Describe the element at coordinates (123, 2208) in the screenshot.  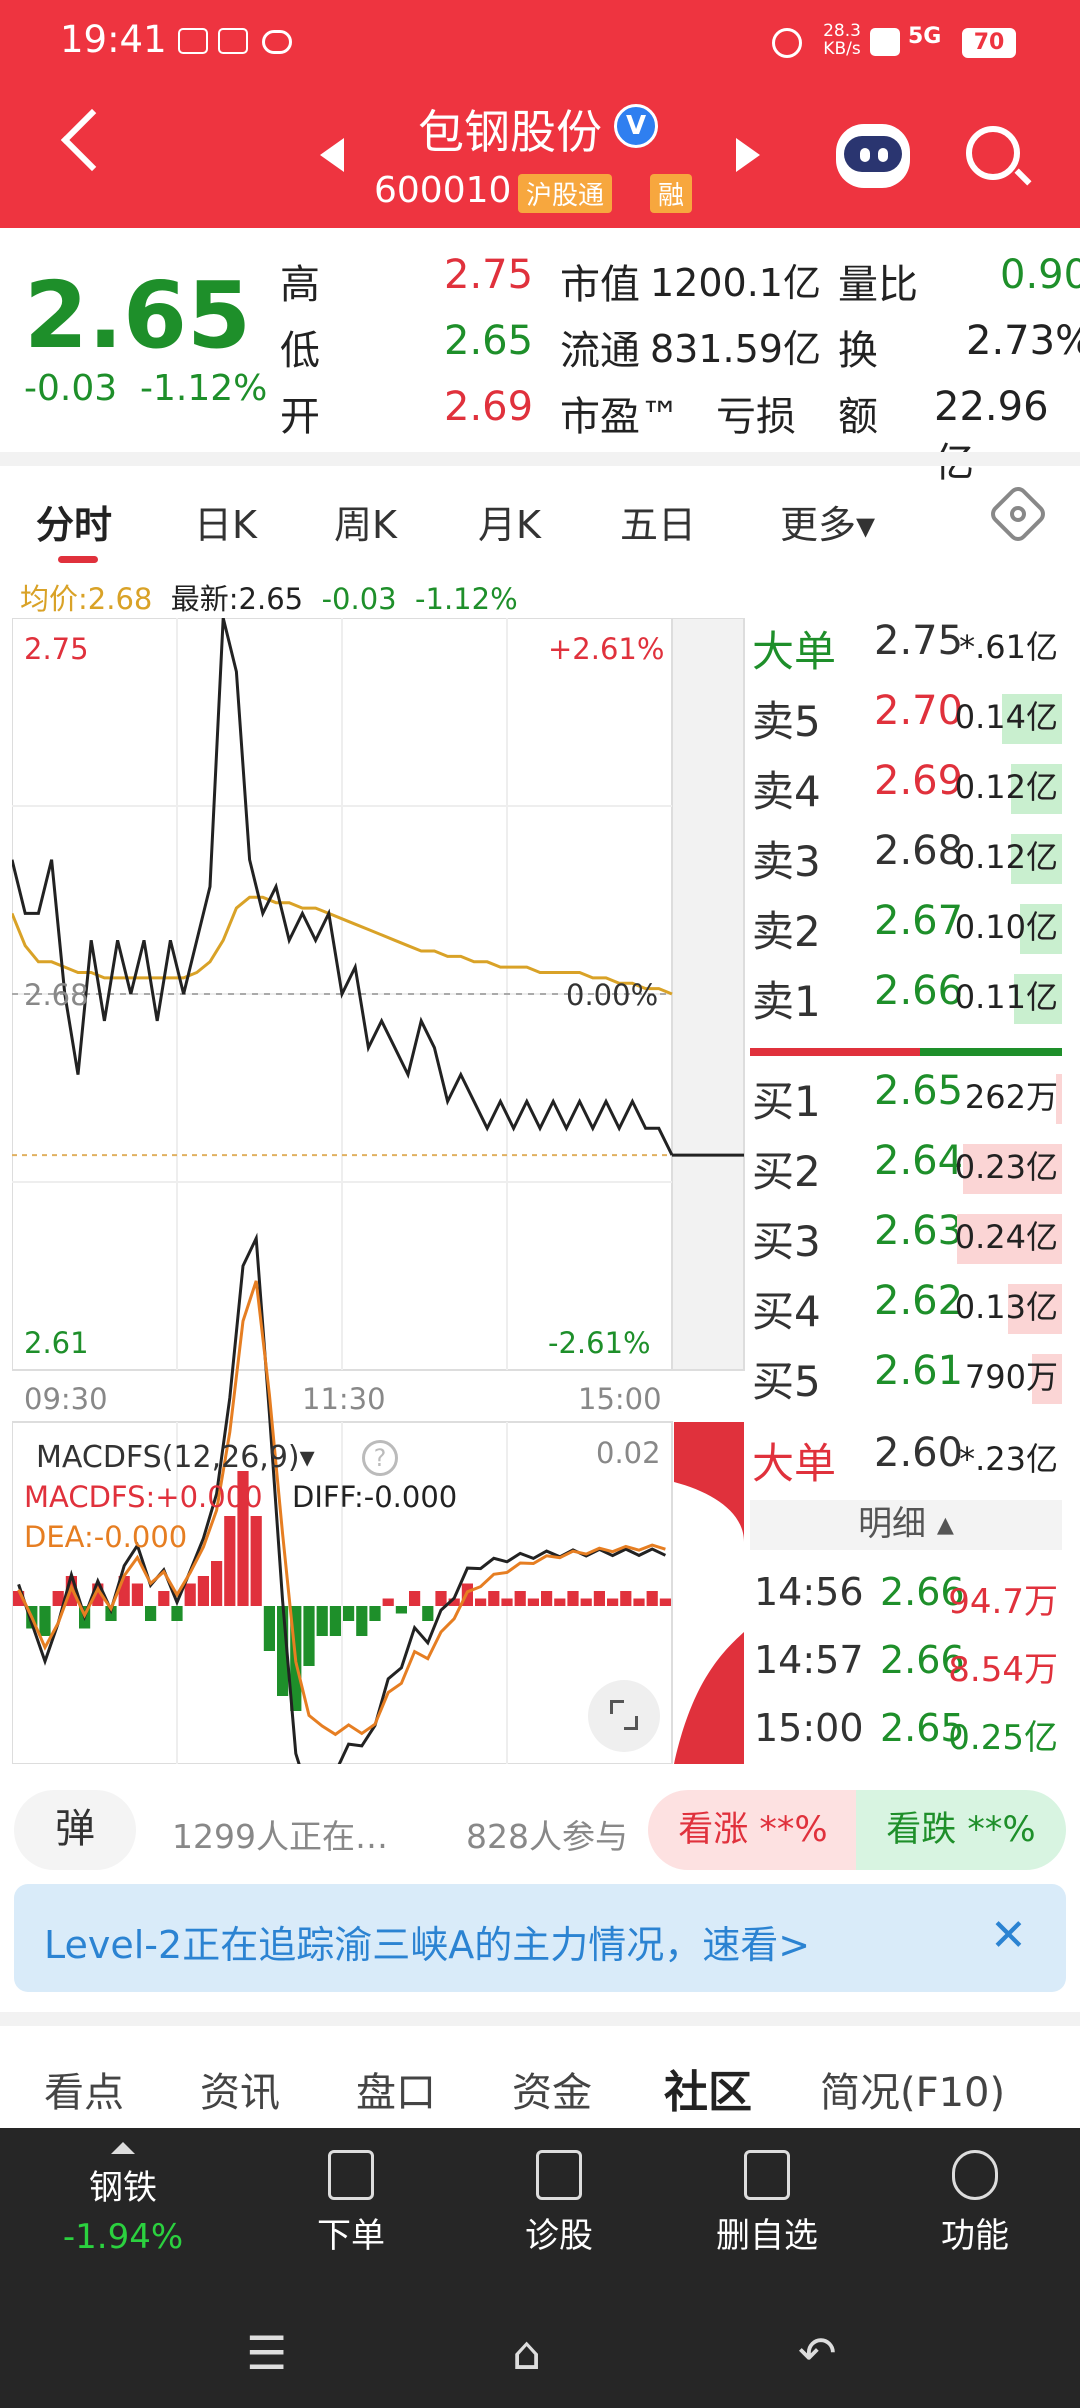
I see `nav-sector: 钢铁 -1.94%` at that location.